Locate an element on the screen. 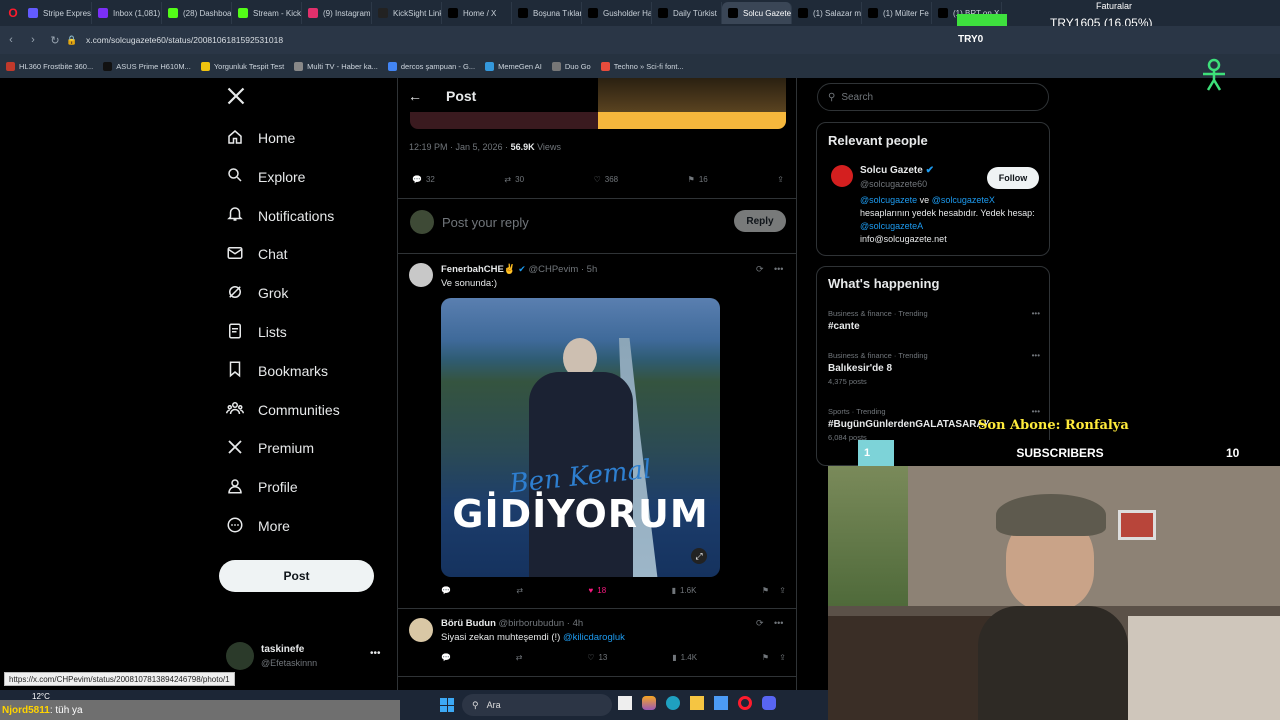 Image resolution: width=1280 pixels, height=720 pixels. mention-link: @solcugazete is located at coordinates (888, 200).